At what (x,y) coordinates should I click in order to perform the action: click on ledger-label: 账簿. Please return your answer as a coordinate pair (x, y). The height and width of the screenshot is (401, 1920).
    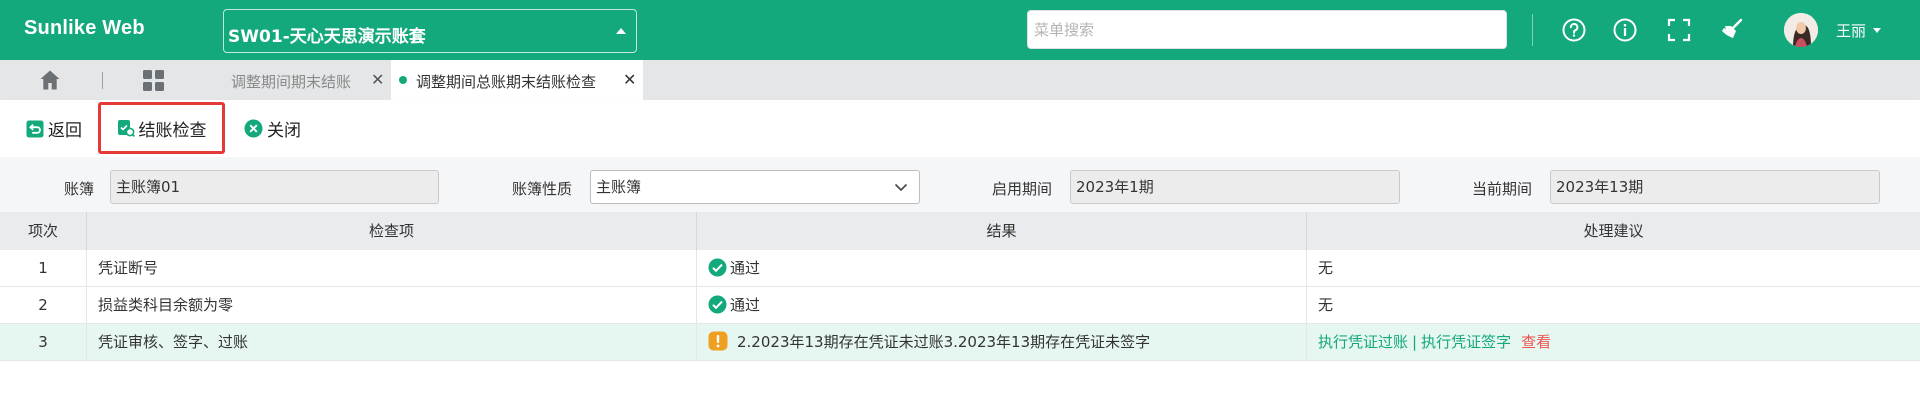
    Looking at the image, I should click on (79, 189).